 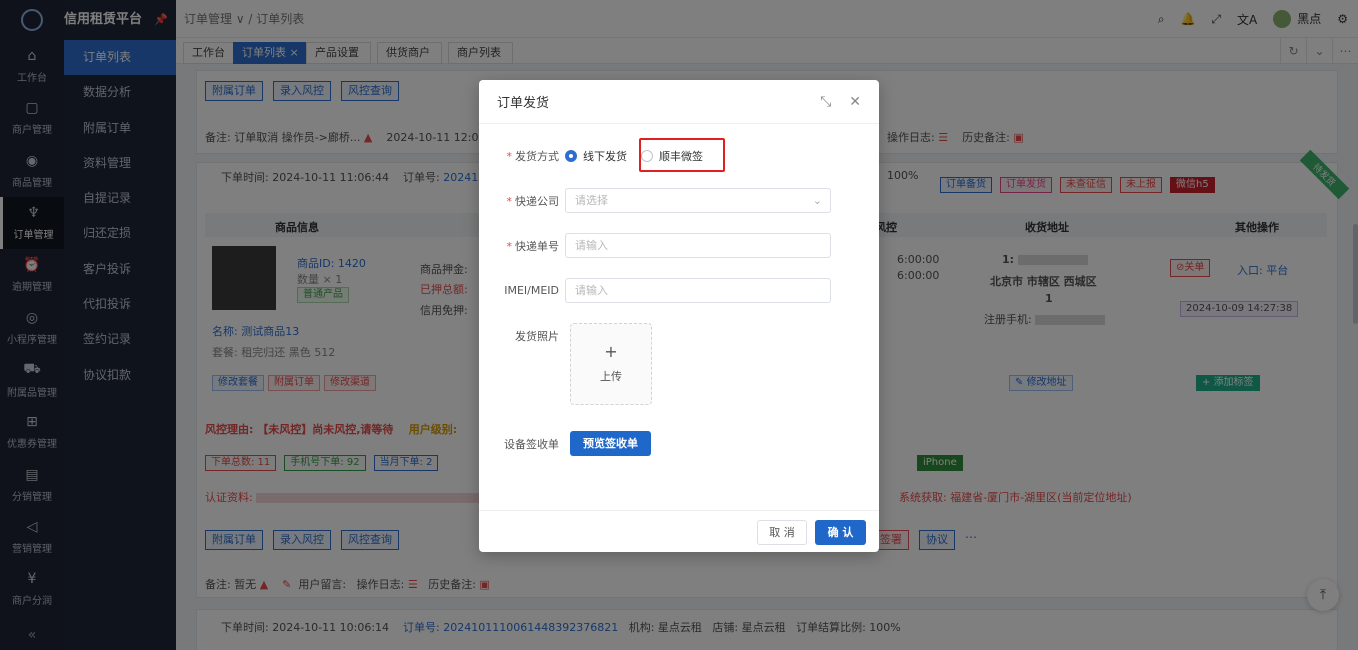 I want to click on dialog-footer: 取 消 确 认, so click(x=679, y=531).